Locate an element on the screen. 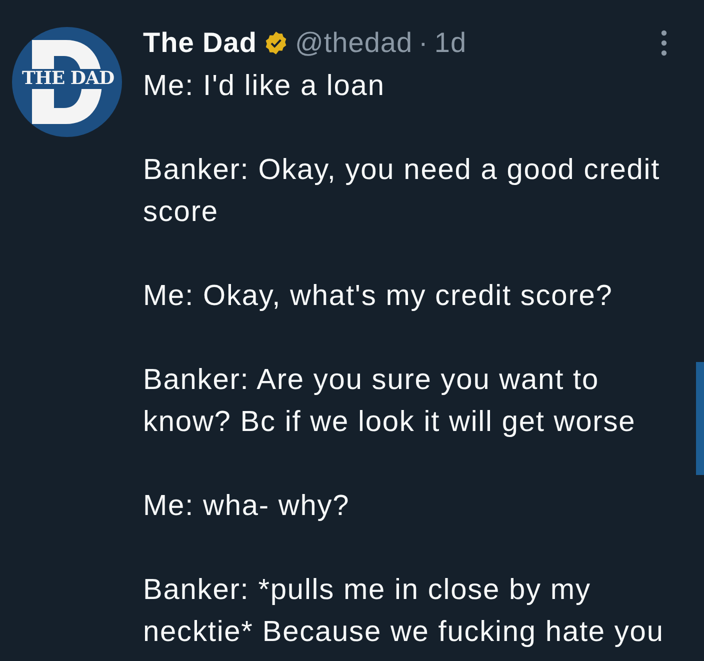 This screenshot has width=704, height=661. author-name: The Dad is located at coordinates (200, 43).